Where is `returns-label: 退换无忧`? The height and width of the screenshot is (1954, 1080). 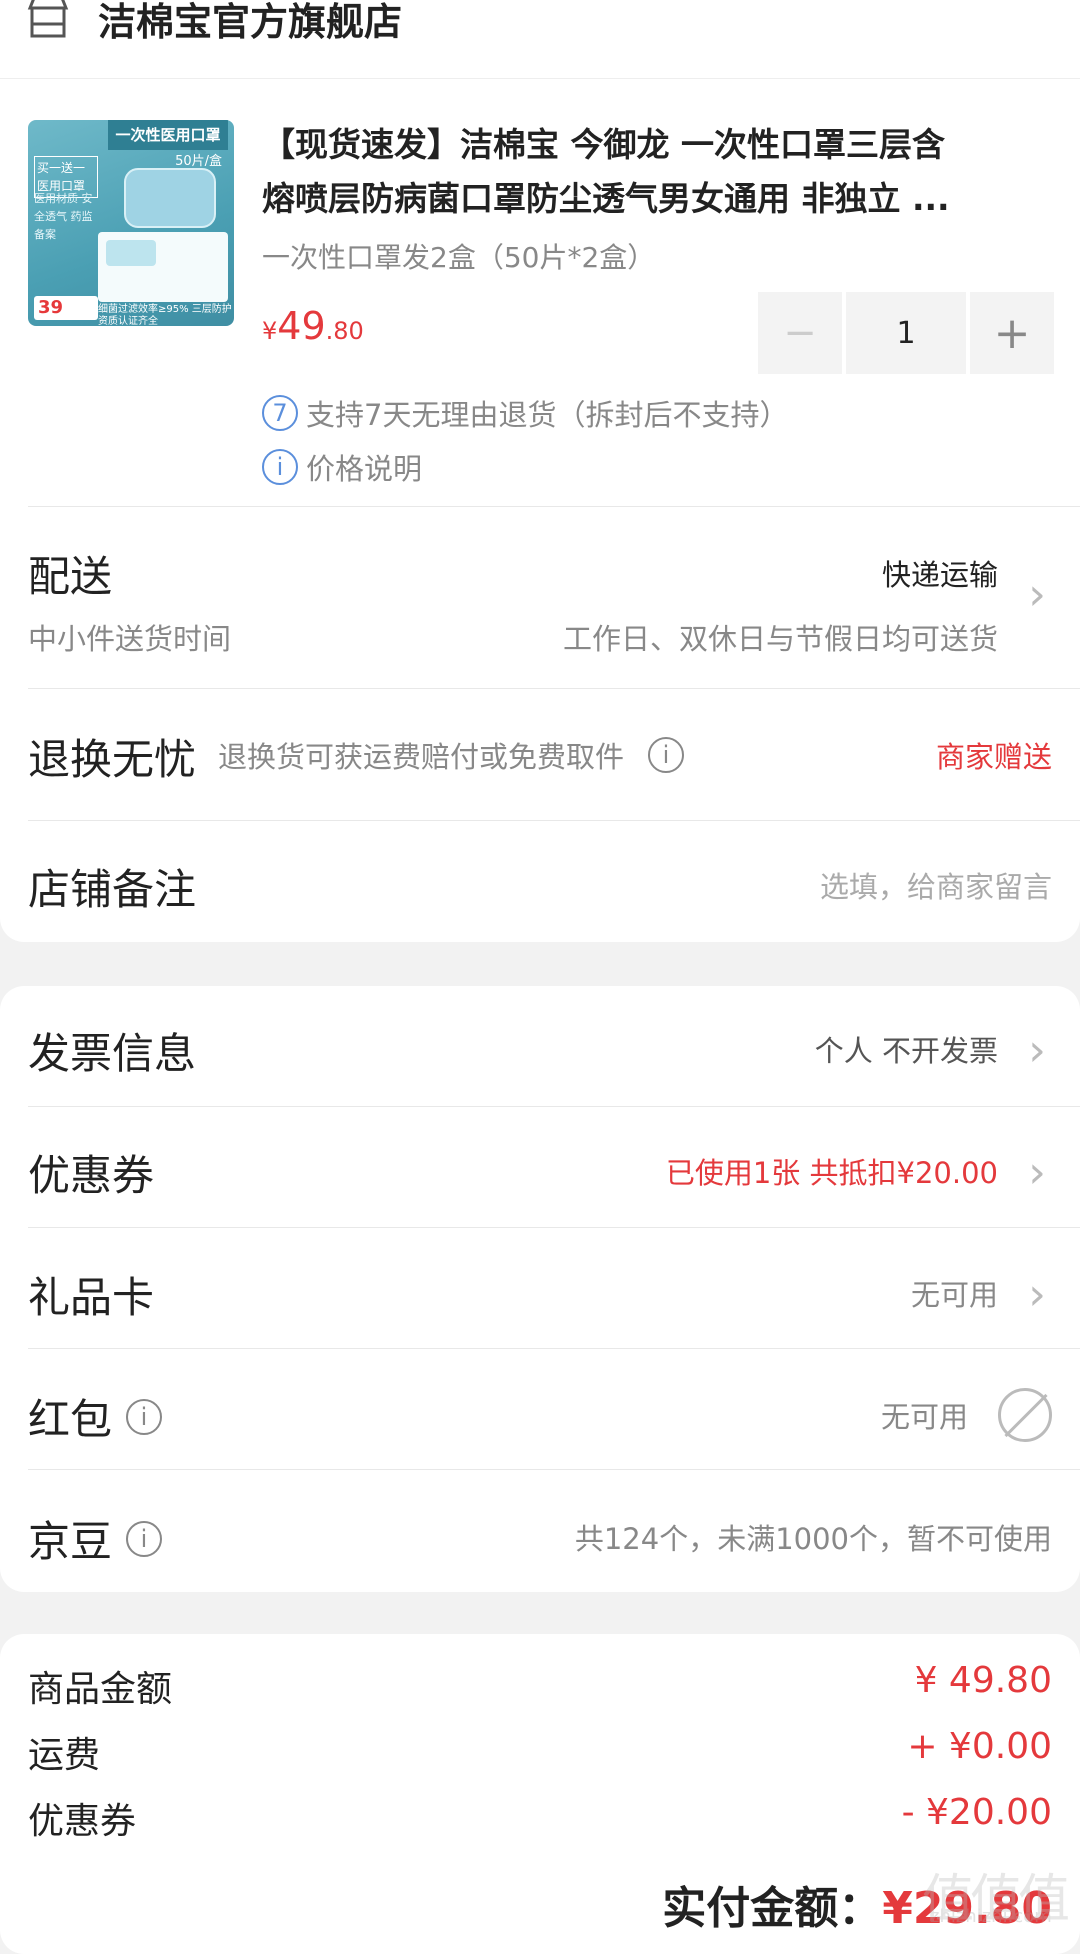
returns-label: 退换无忧 is located at coordinates (112, 759).